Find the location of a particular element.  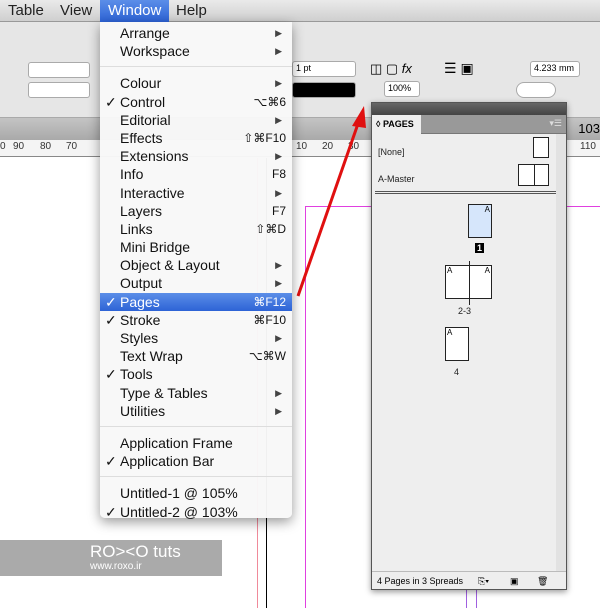

menu-item-links: Links ⇧⌘D is located at coordinates (196, 229).